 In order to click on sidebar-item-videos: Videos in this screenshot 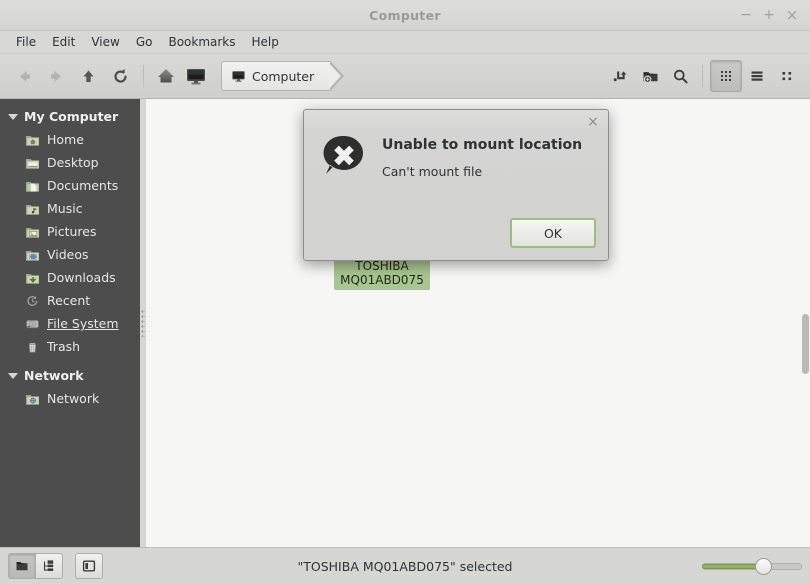, I will do `click(70, 254)`.